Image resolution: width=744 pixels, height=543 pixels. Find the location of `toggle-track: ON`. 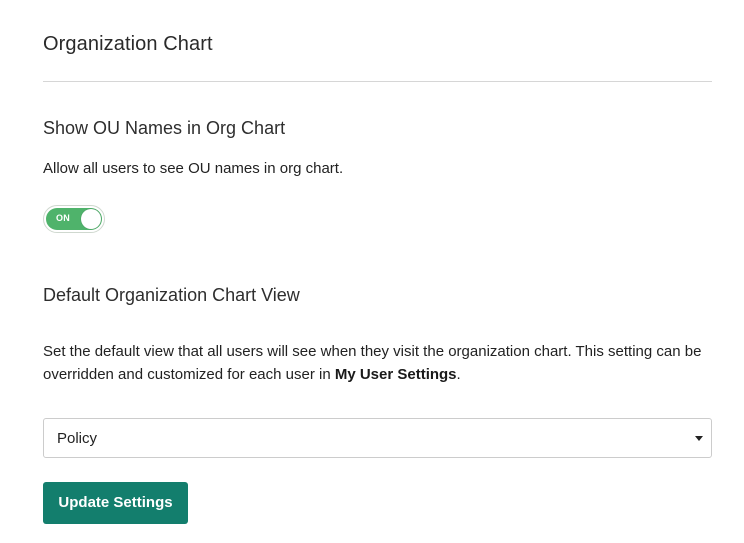

toggle-track: ON is located at coordinates (74, 219).